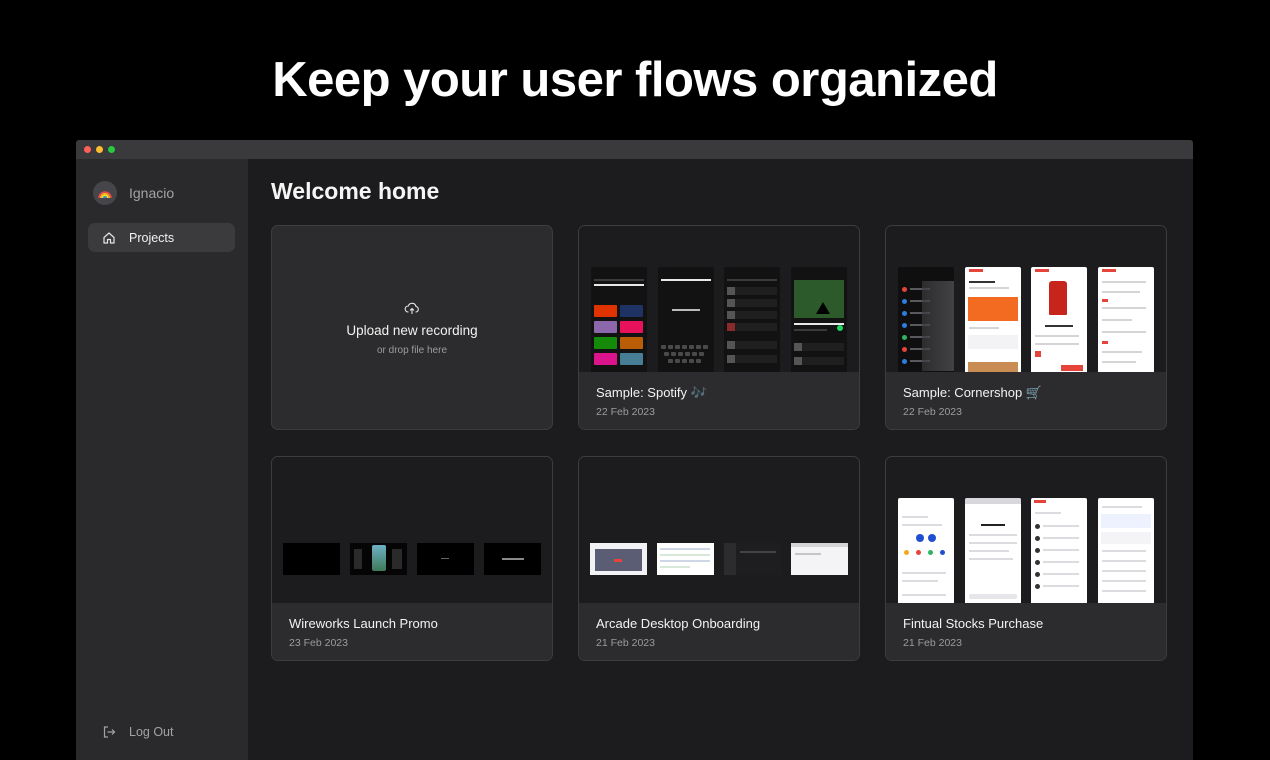 This screenshot has width=1270, height=760. Describe the element at coordinates (973, 392) in the screenshot. I see `project-title: Sample: Cornershop 🛒` at that location.